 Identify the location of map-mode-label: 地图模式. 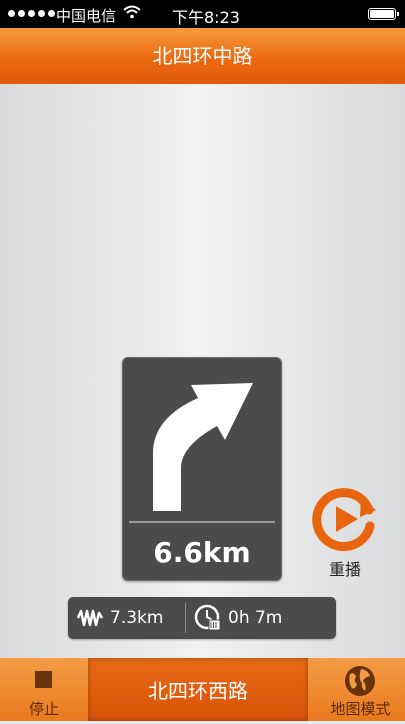
(360, 709).